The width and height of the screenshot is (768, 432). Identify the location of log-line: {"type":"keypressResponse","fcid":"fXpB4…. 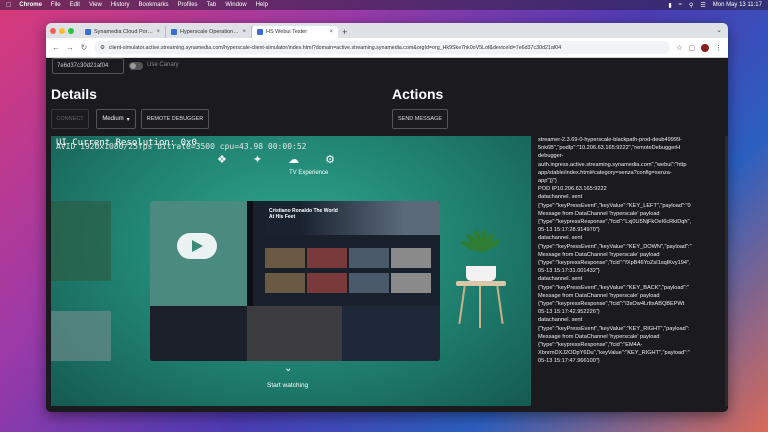
(614, 263).